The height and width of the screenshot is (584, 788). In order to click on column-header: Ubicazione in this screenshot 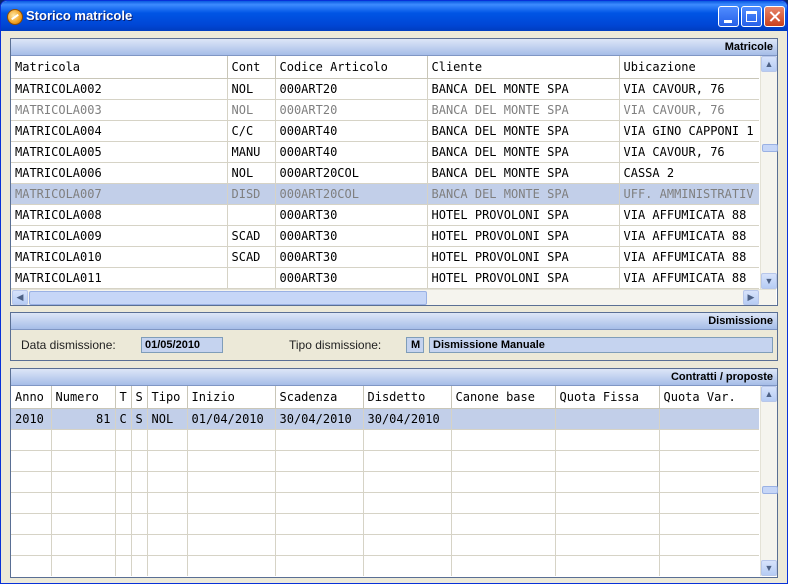, I will do `click(689, 67)`.